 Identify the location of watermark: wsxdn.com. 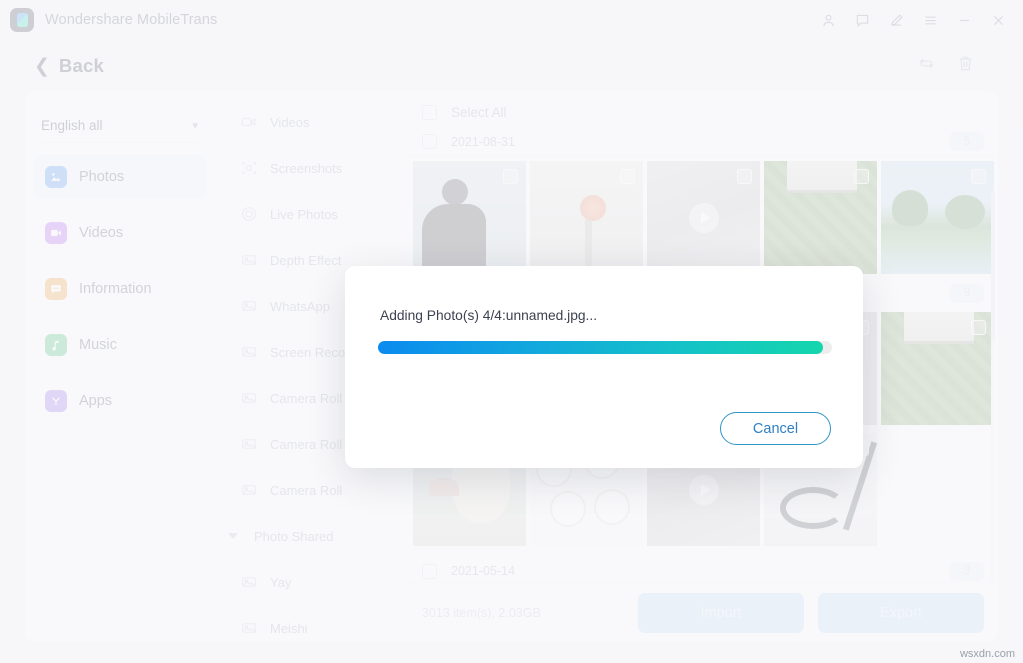
(987, 654).